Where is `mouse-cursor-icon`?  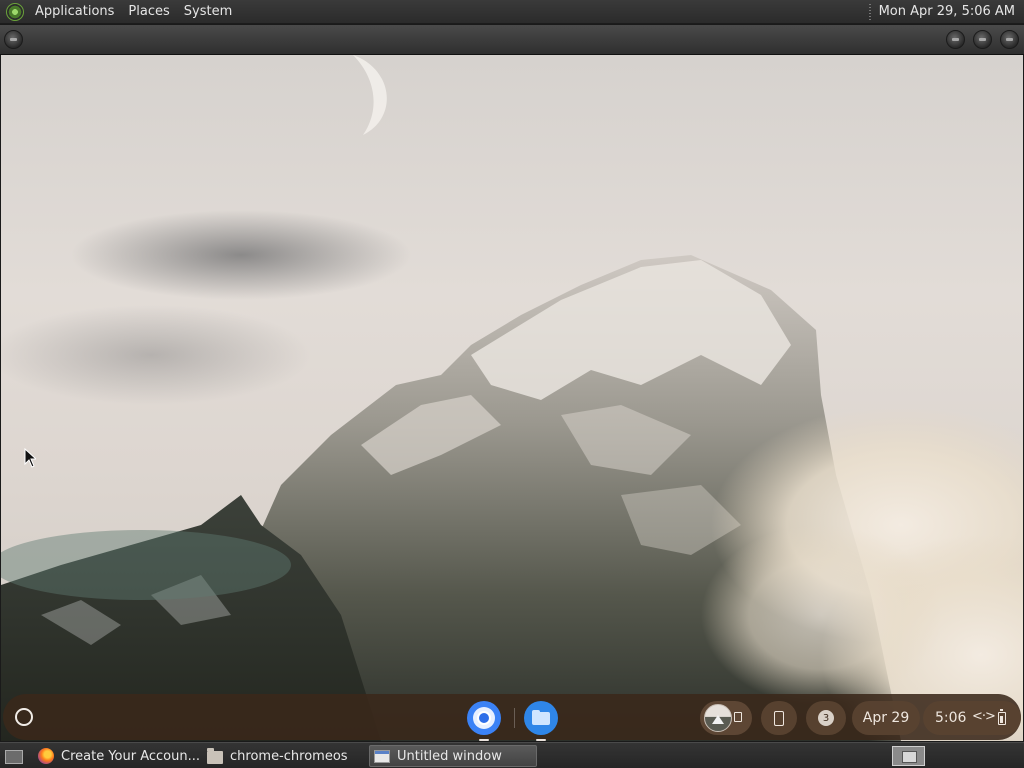 mouse-cursor-icon is located at coordinates (30, 458).